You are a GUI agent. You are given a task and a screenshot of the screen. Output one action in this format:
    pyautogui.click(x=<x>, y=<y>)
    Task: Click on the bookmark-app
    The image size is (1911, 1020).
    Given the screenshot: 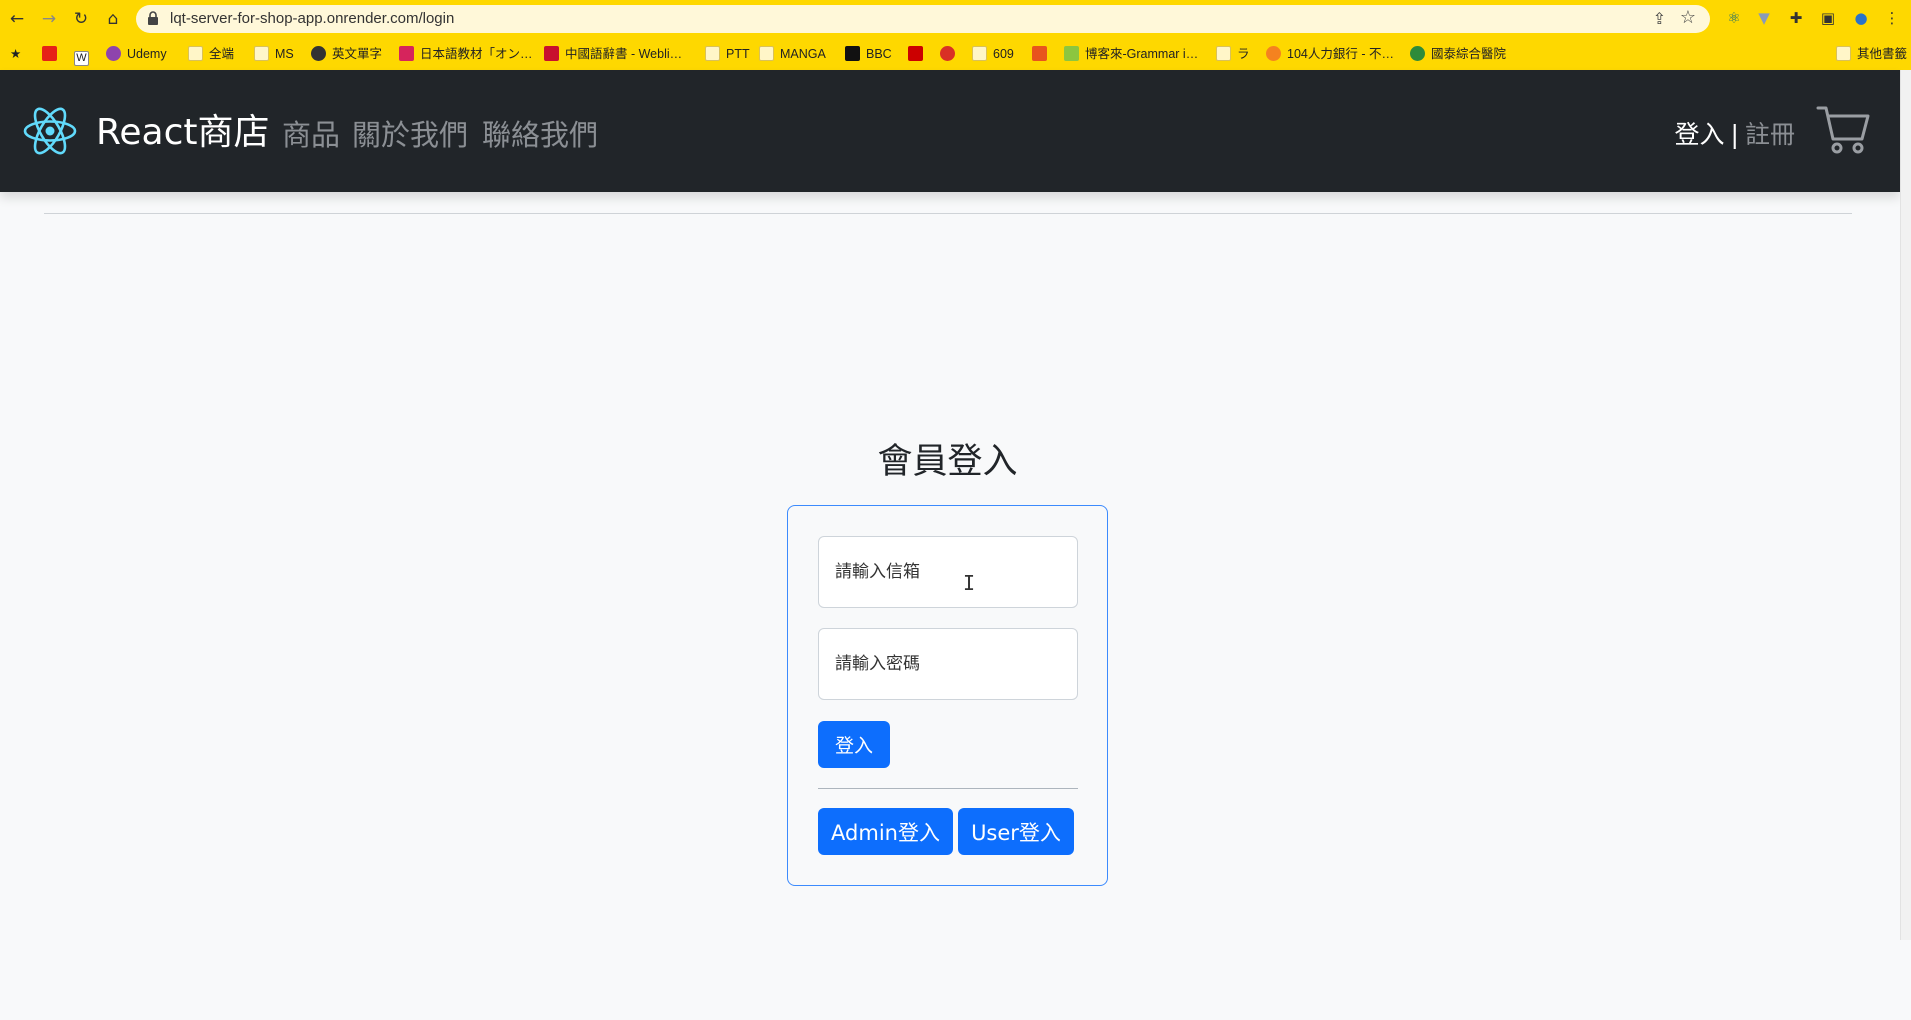 What is the action you would take?
    pyautogui.click(x=1042, y=54)
    